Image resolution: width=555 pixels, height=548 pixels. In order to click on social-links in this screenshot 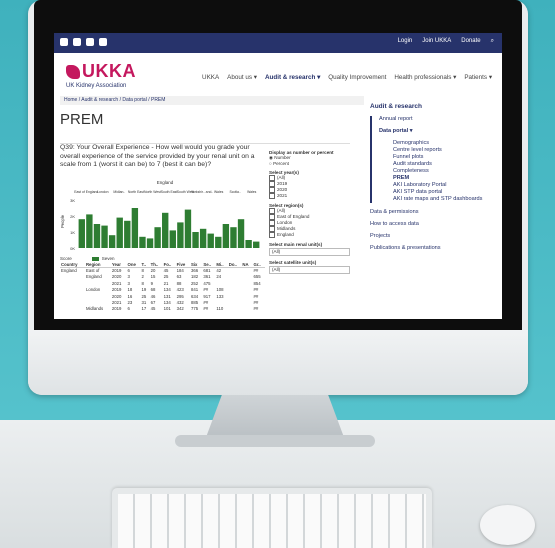, I will do `click(83, 42)`.